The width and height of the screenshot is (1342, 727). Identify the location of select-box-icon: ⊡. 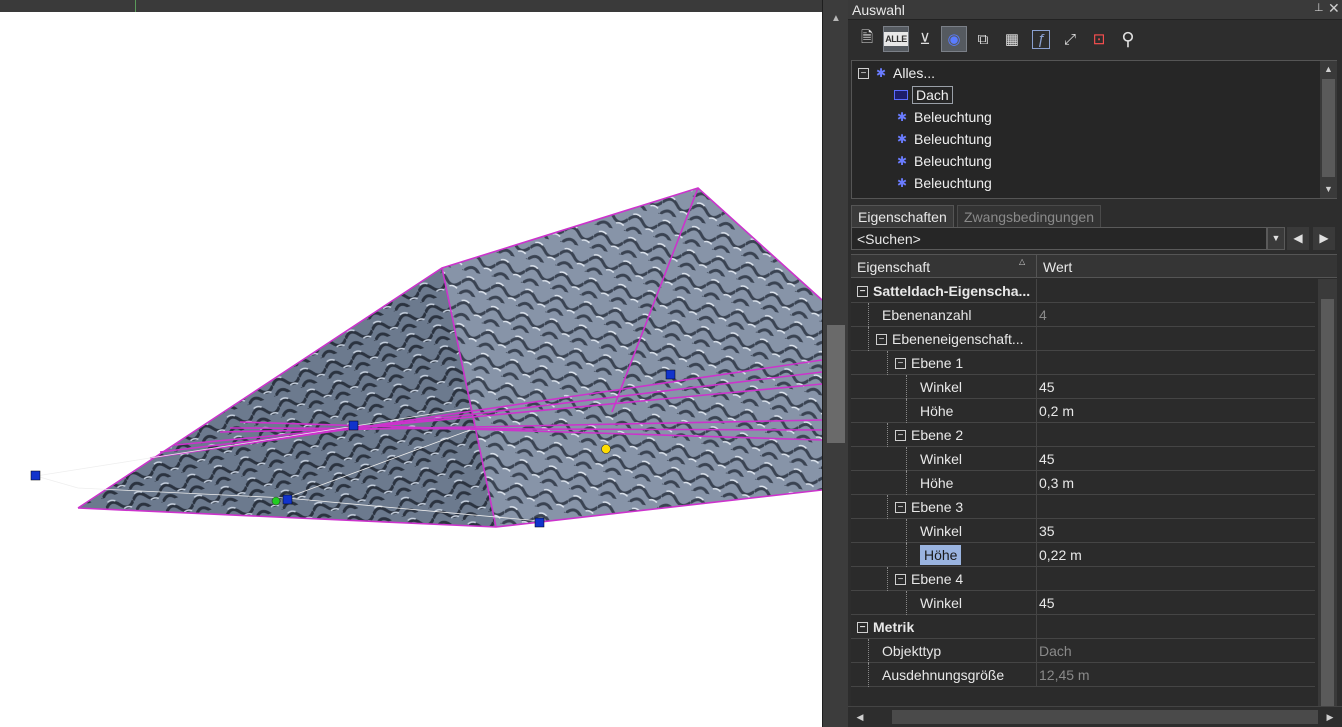
(1099, 39).